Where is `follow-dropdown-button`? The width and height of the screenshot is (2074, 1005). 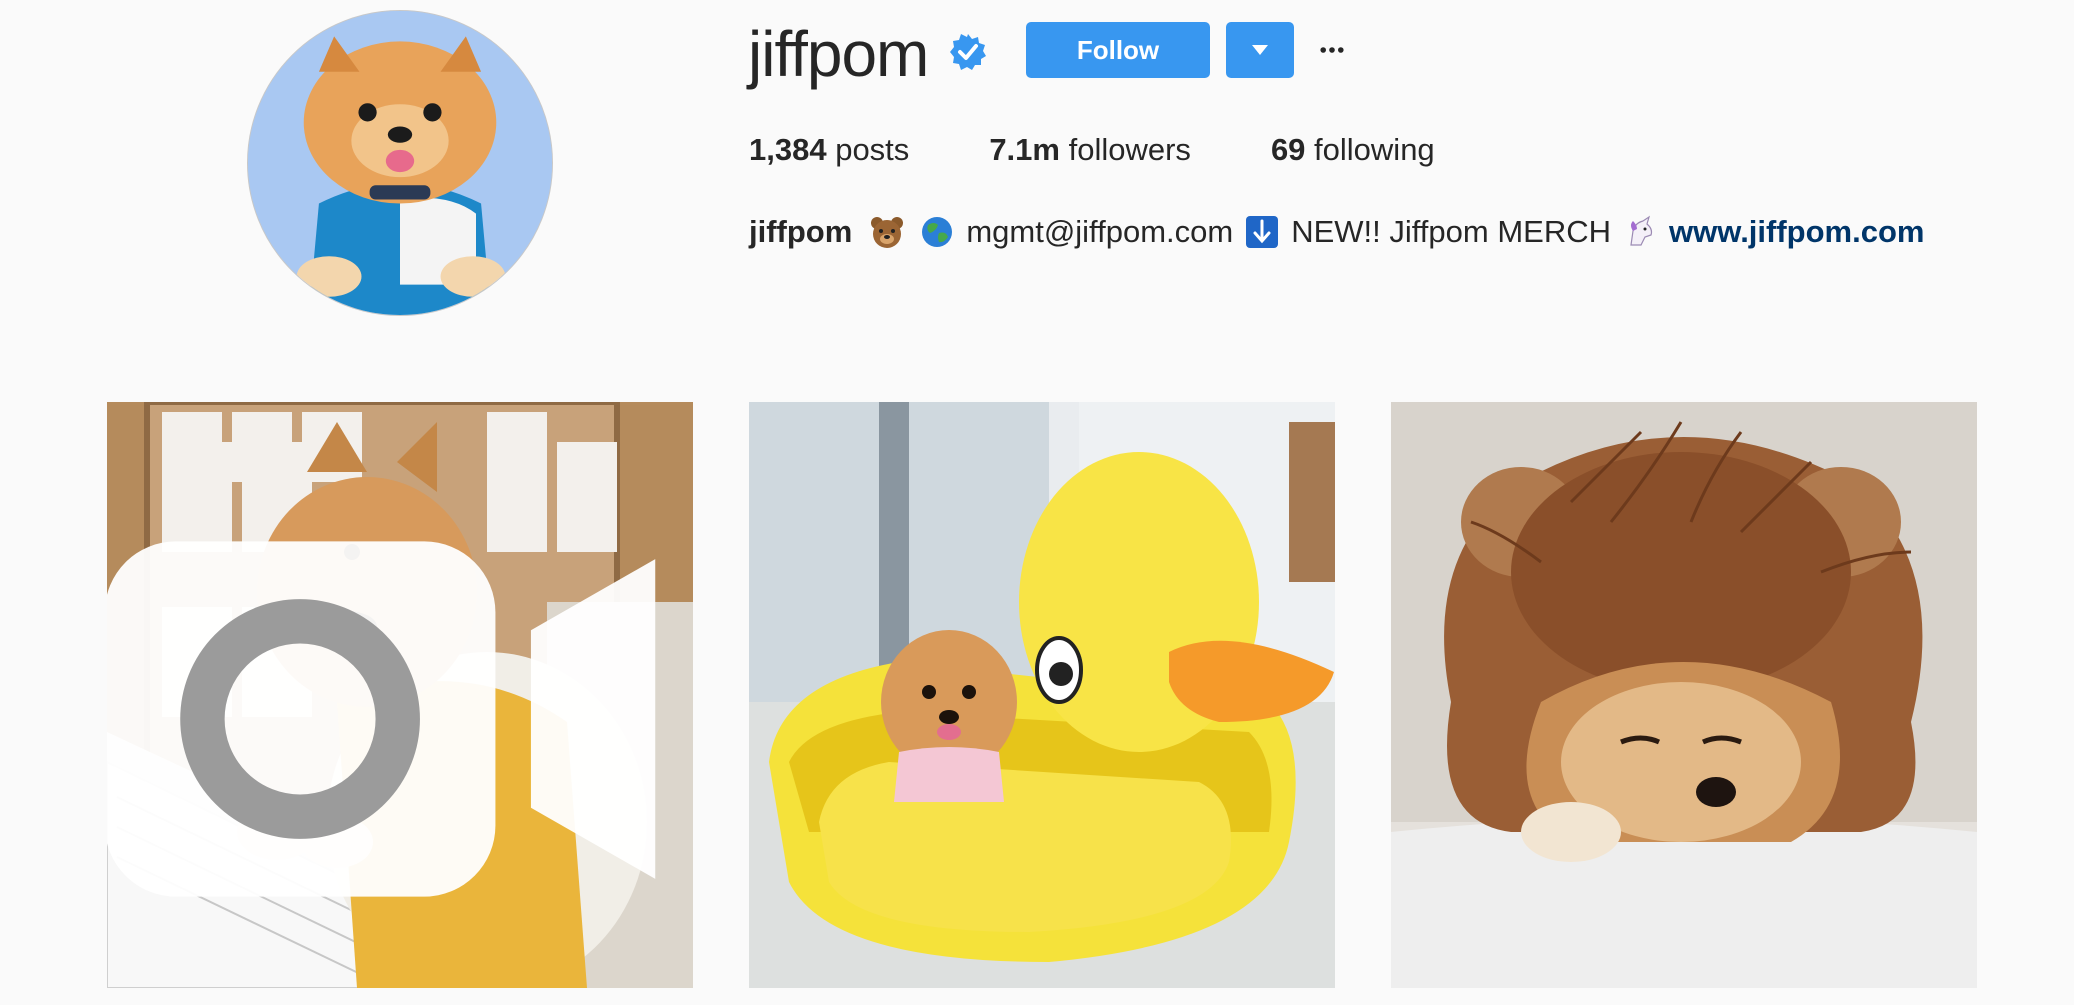 follow-dropdown-button is located at coordinates (1260, 50).